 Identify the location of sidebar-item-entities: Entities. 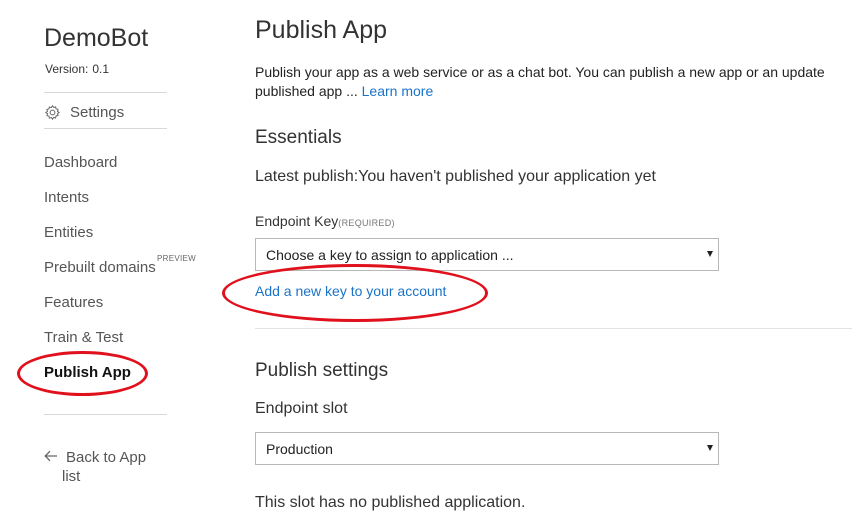
(68, 232).